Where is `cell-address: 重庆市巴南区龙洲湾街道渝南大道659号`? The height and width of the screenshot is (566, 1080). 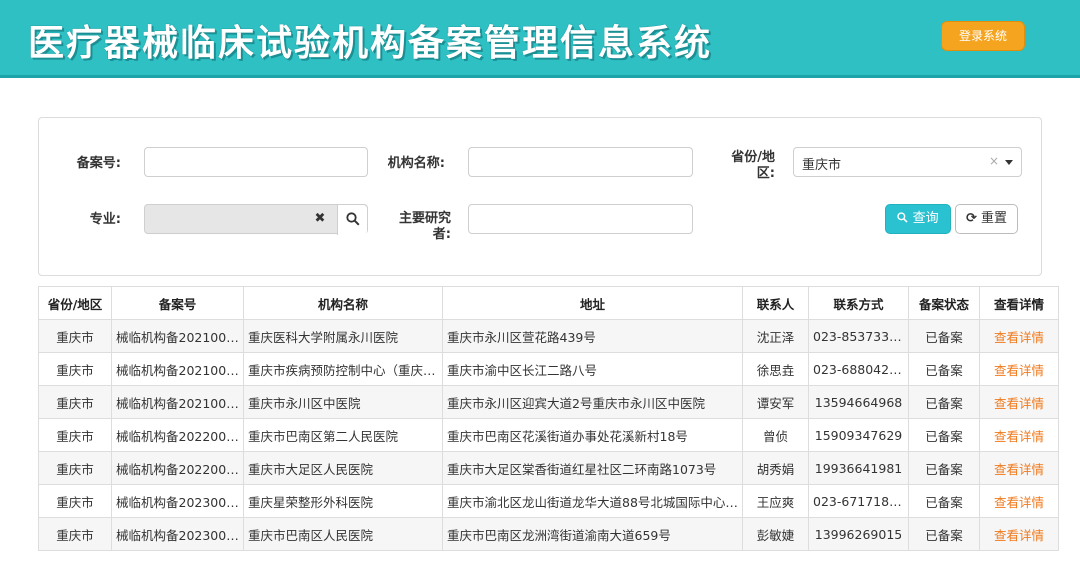
cell-address: 重庆市巴南区龙洲湾街道渝南大道659号 is located at coordinates (592, 534).